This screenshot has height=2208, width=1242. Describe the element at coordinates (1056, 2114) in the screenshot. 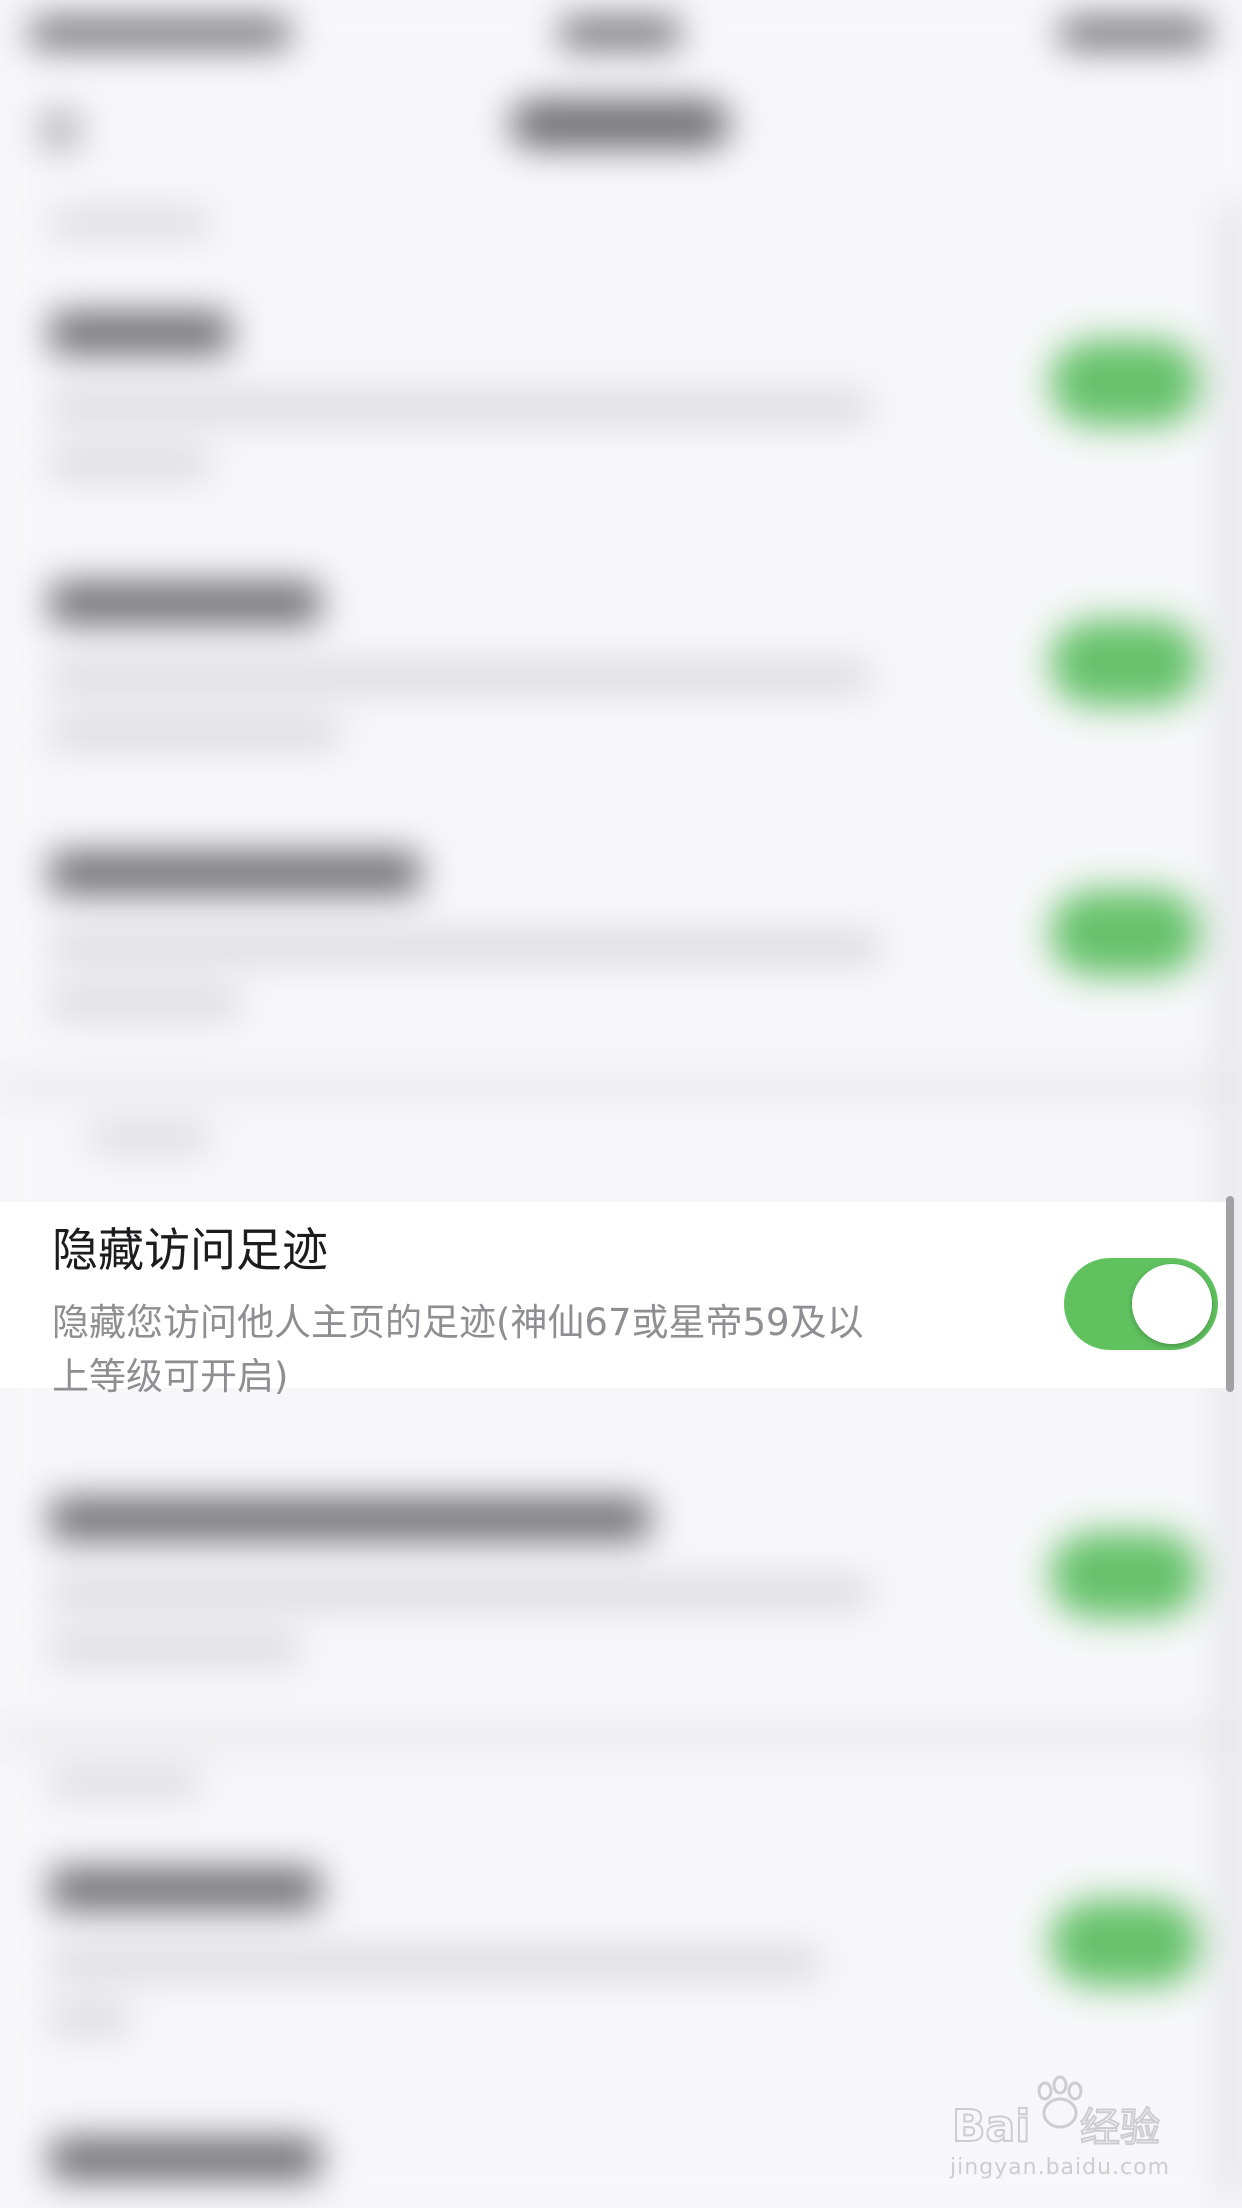

I see `baidu-logo-icon: Bai 经验` at that location.